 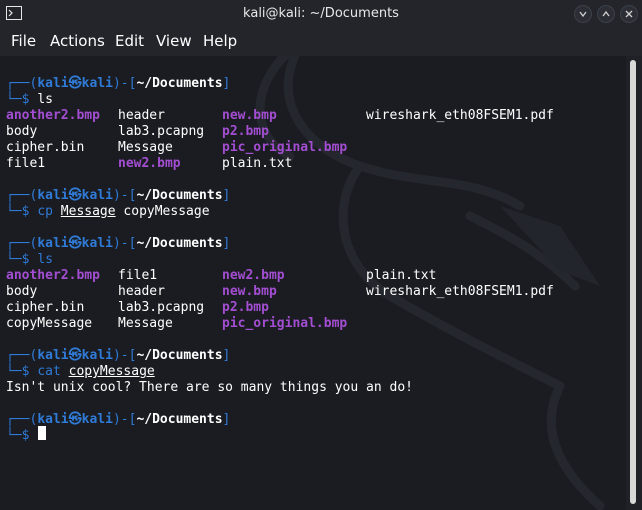 I want to click on ls-output-row: copyMessage Message pic_original.bmp, so click(x=316, y=324).